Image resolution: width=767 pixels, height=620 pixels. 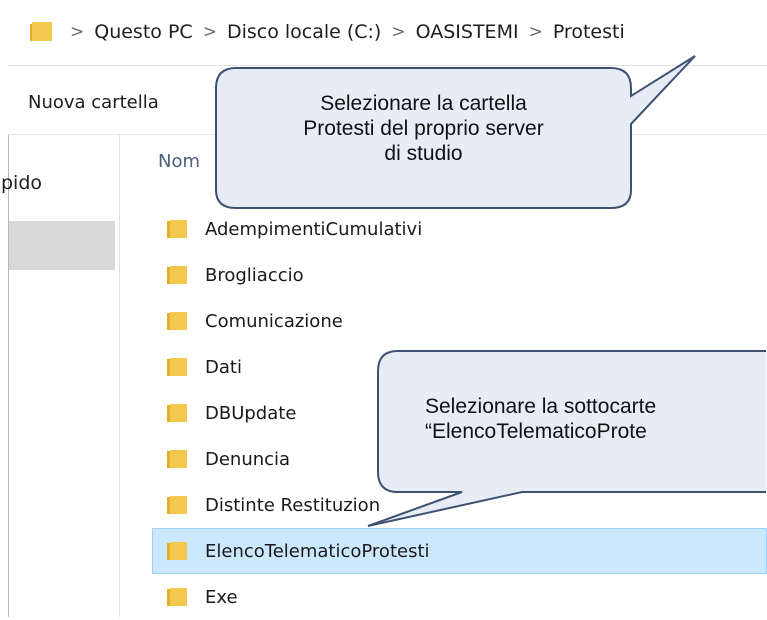 What do you see at coordinates (423, 153) in the screenshot?
I see `callout-top-line: di studio` at bounding box center [423, 153].